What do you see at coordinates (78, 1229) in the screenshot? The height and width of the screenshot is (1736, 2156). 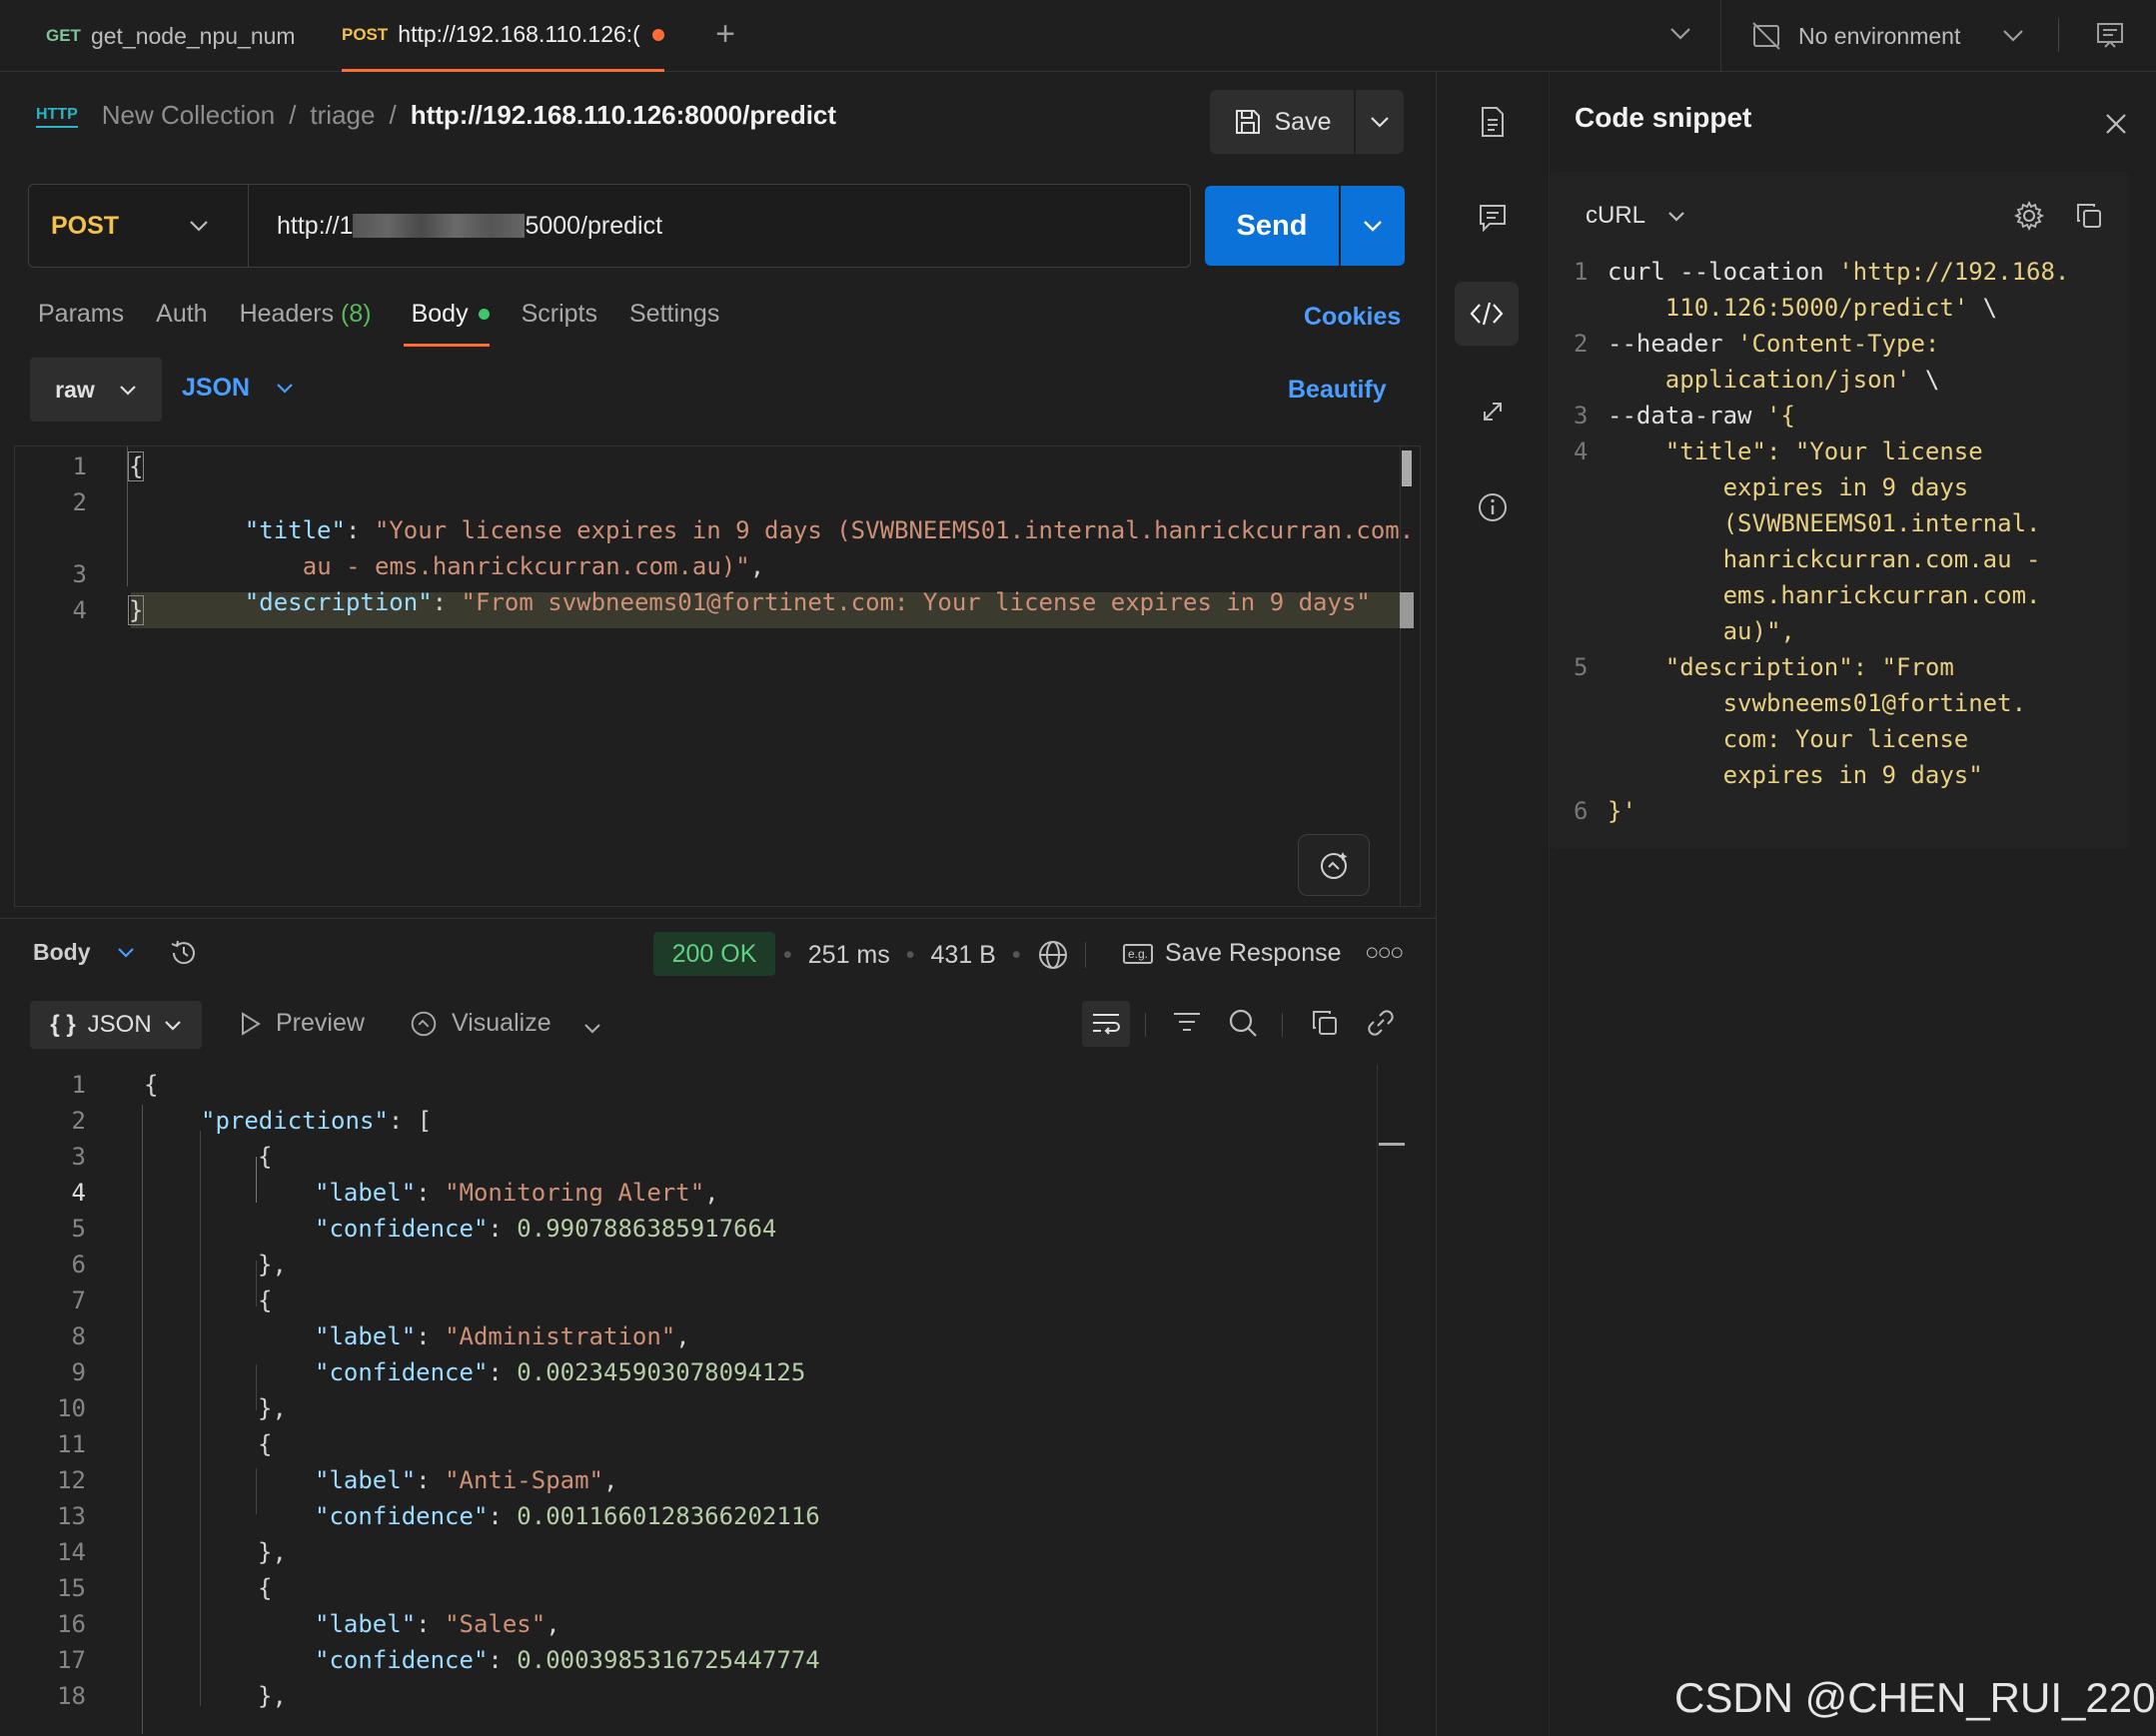 I see `line-number: 5` at bounding box center [78, 1229].